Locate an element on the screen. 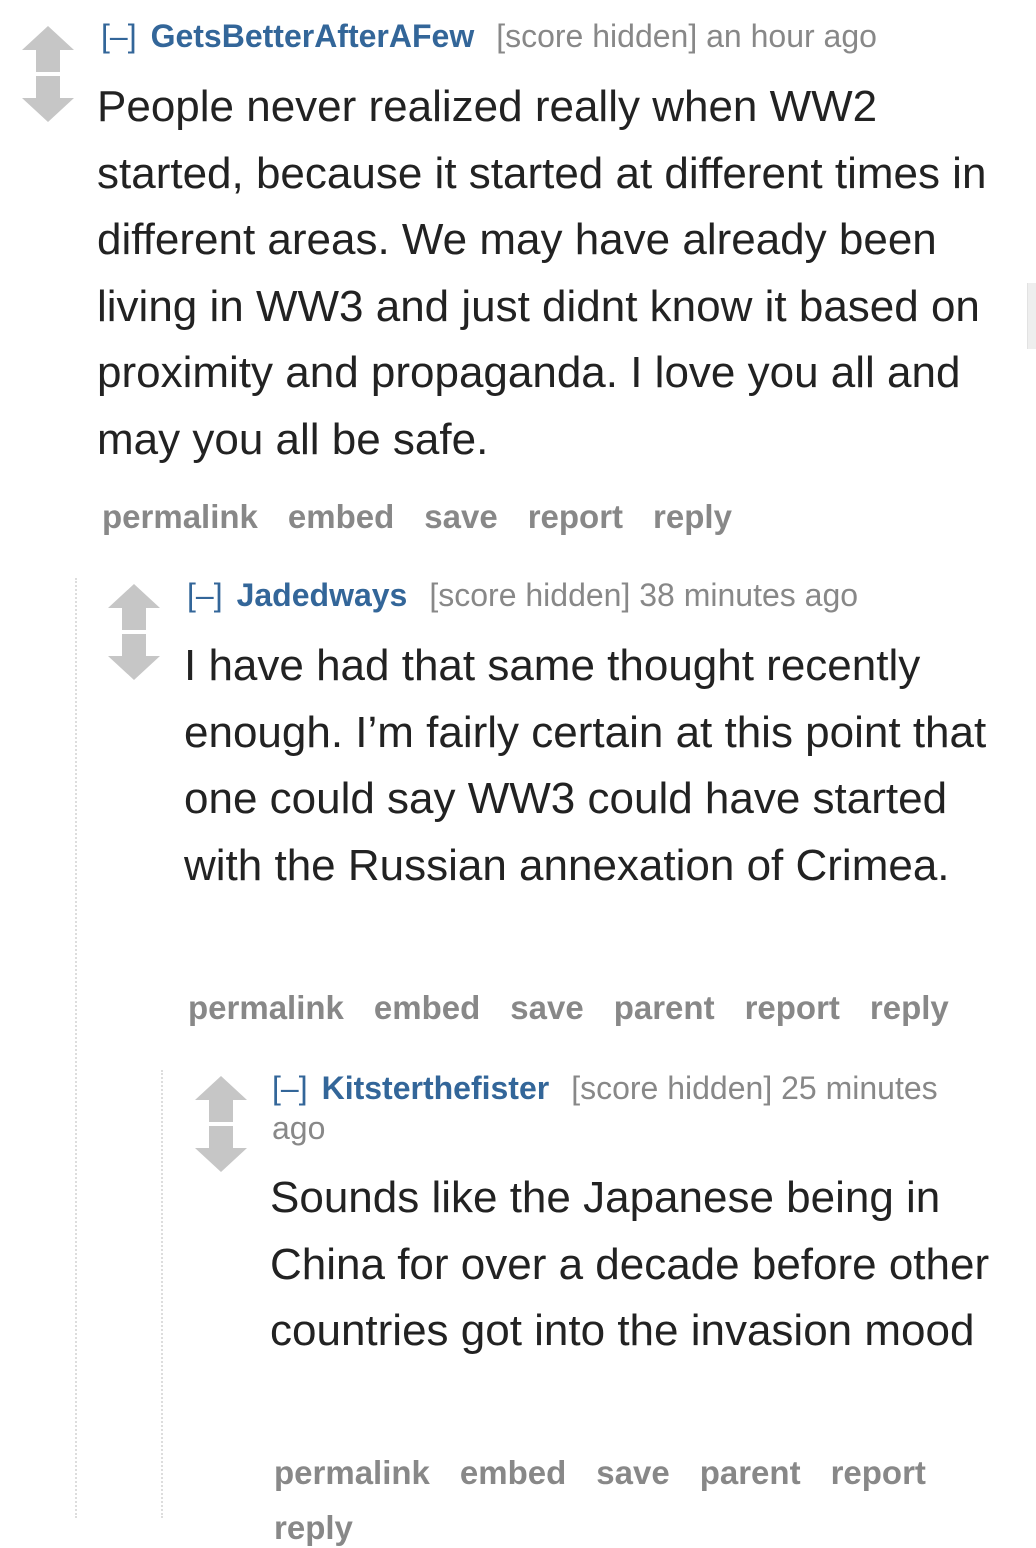  comment-actions: permalink embed save parent report is located at coordinates (615, 1473).